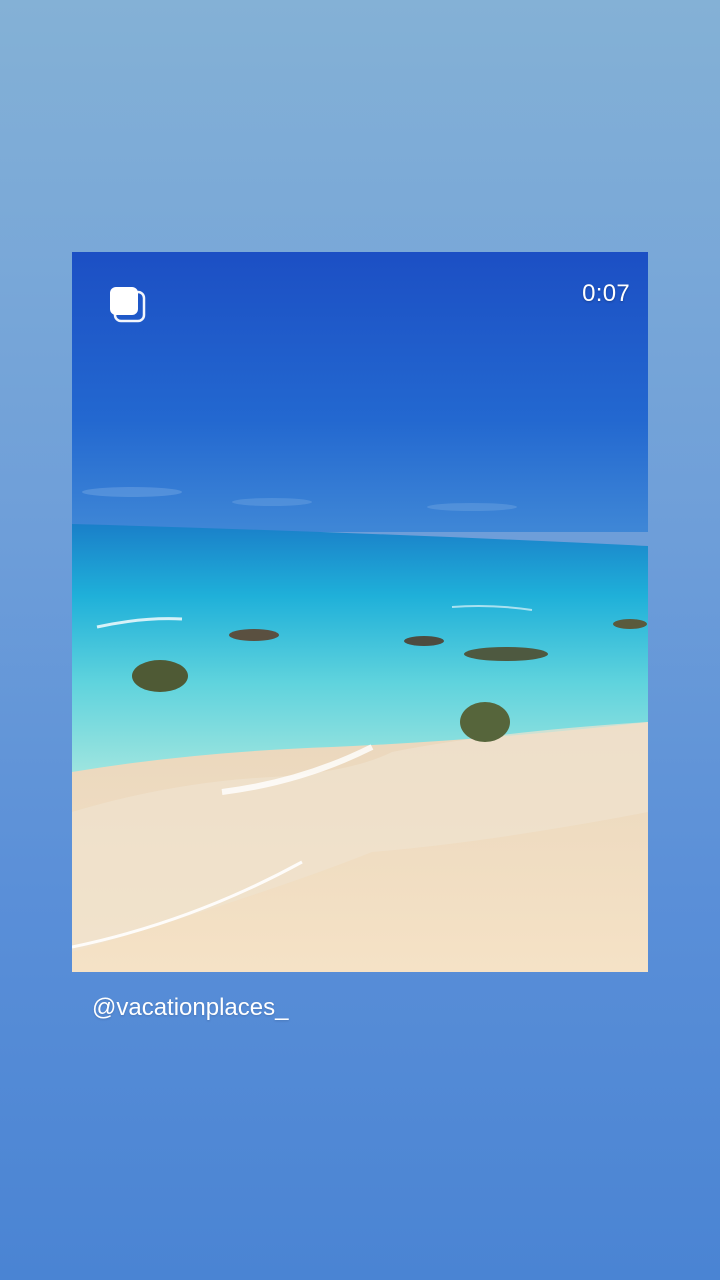 The image size is (720, 1280). I want to click on multiple-media-icon, so click(128, 305).